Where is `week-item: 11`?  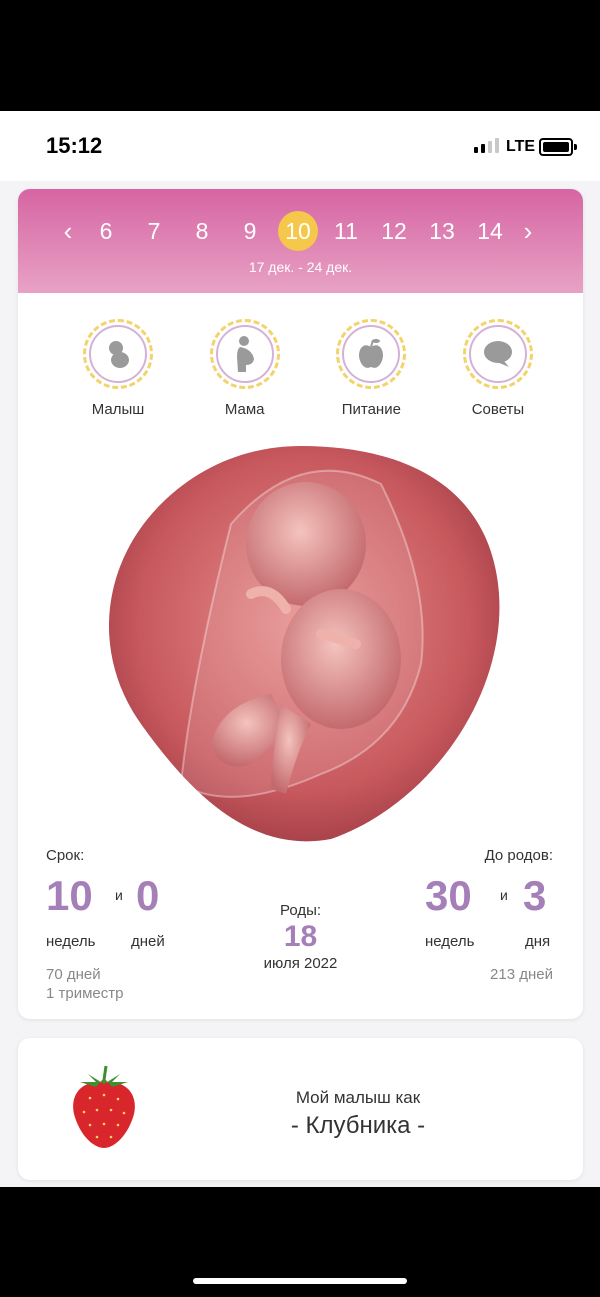 week-item: 11 is located at coordinates (346, 231).